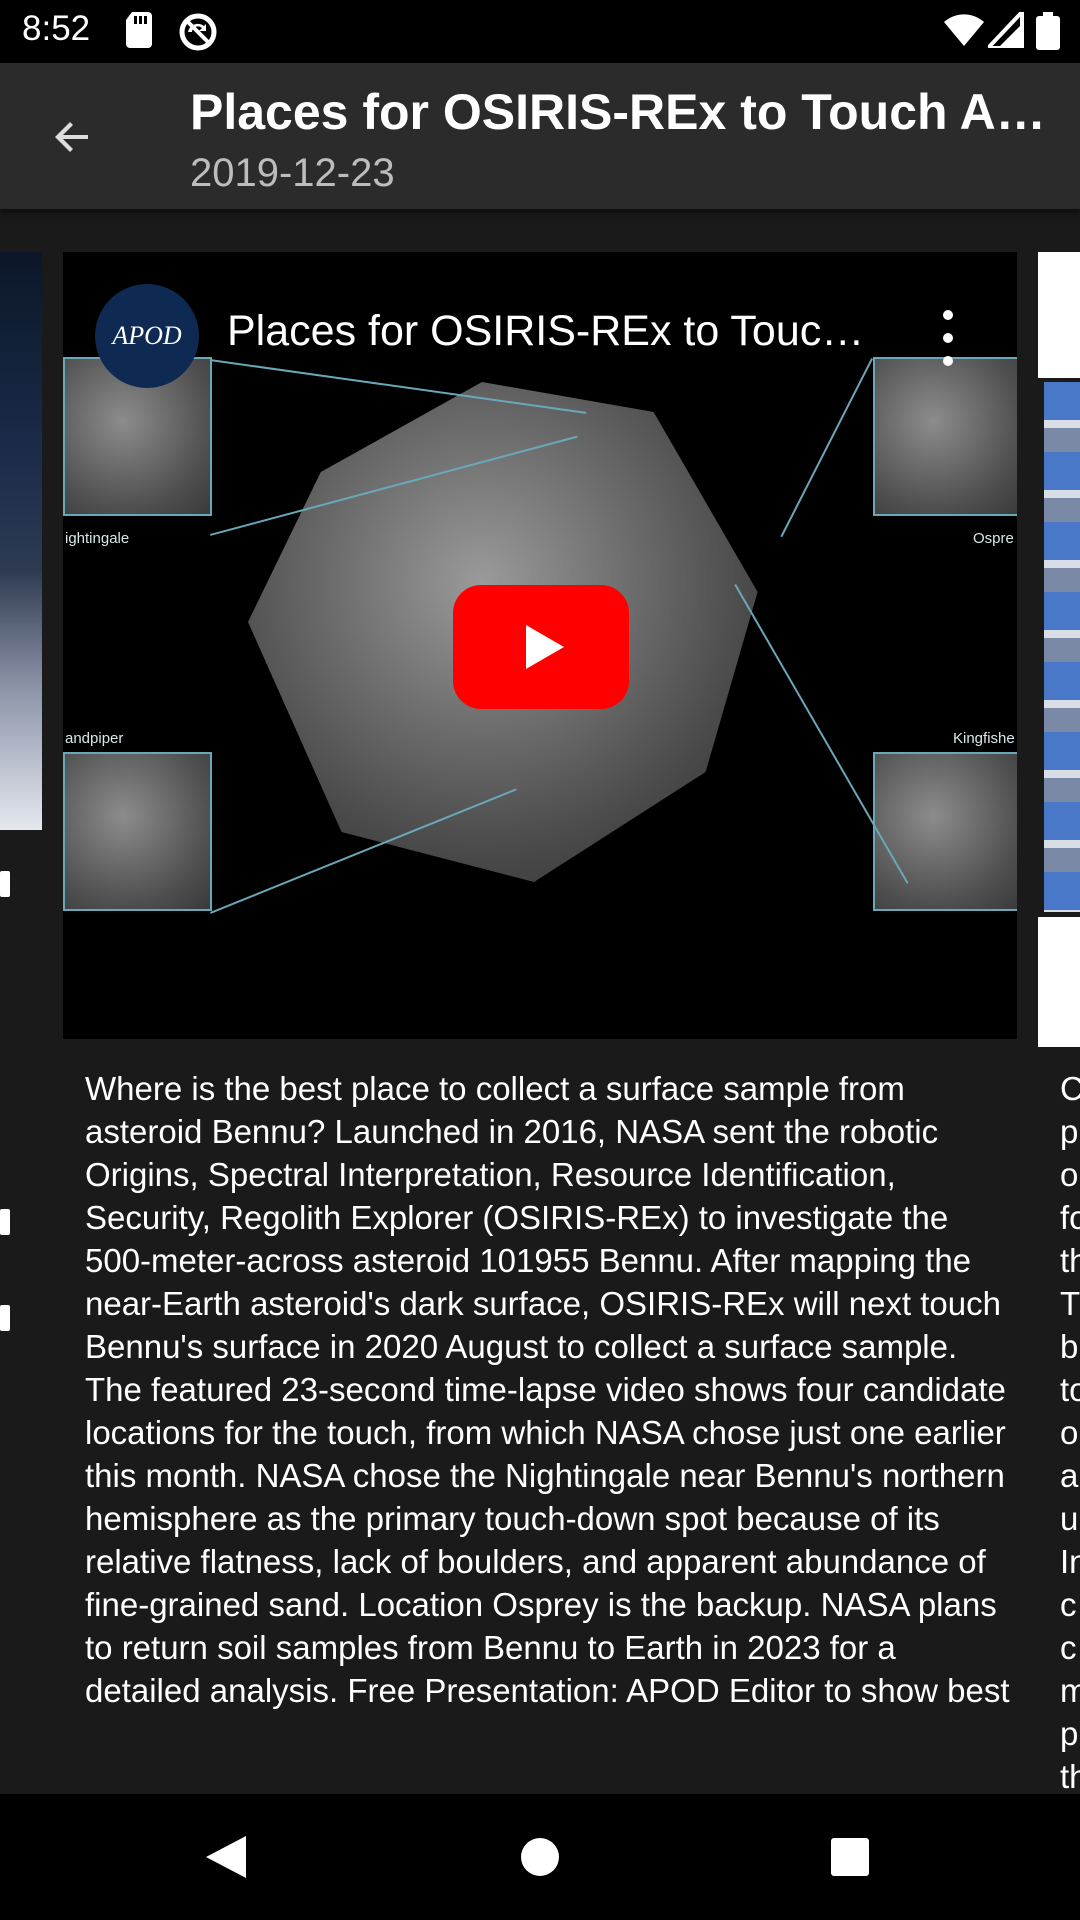 The width and height of the screenshot is (1080, 1920). I want to click on next-card-text-fragment: In, so click(1070, 1561).